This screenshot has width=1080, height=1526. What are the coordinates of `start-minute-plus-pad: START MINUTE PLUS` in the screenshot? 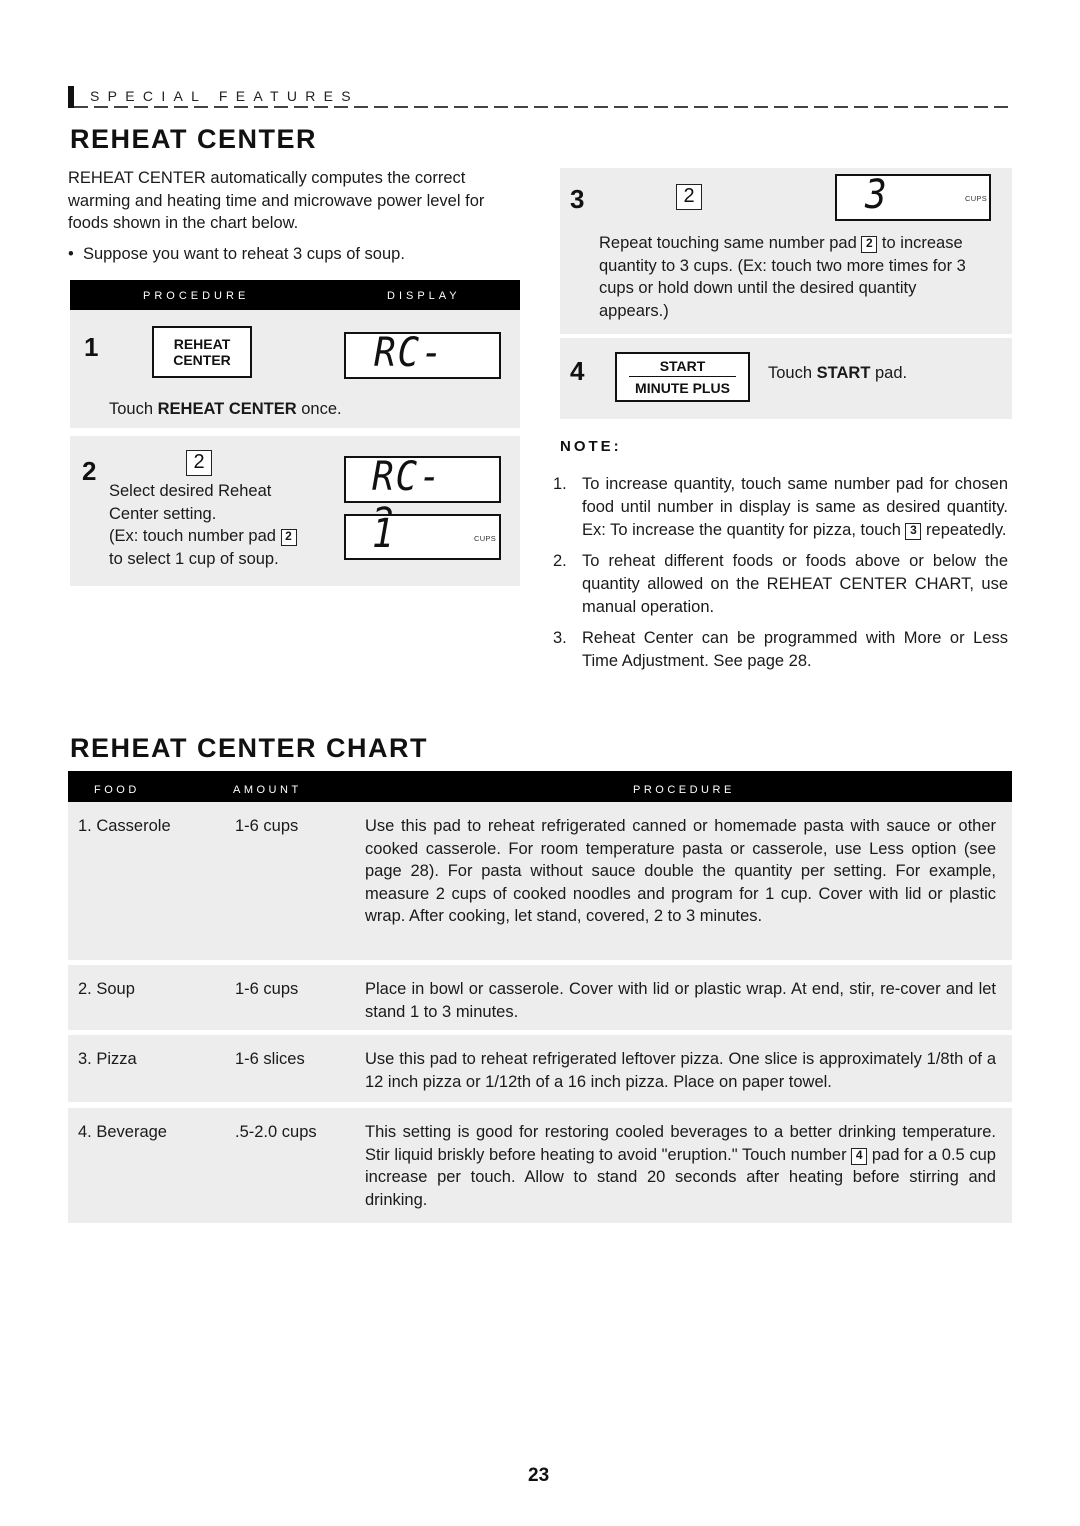 It's located at (682, 377).